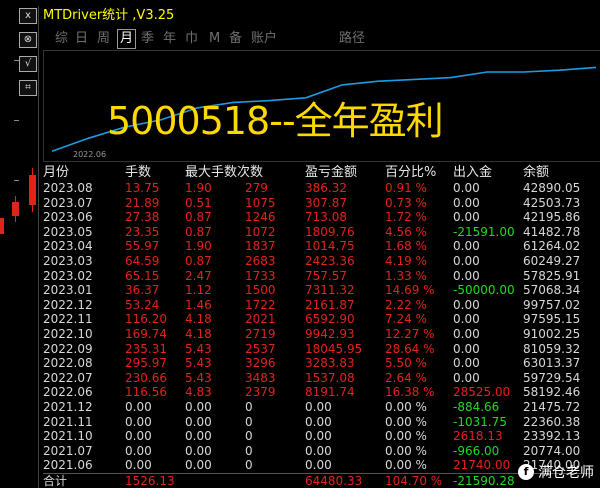 The height and width of the screenshot is (488, 600). What do you see at coordinates (142, 231) in the screenshot?
I see `cell-hands: 23.35` at bounding box center [142, 231].